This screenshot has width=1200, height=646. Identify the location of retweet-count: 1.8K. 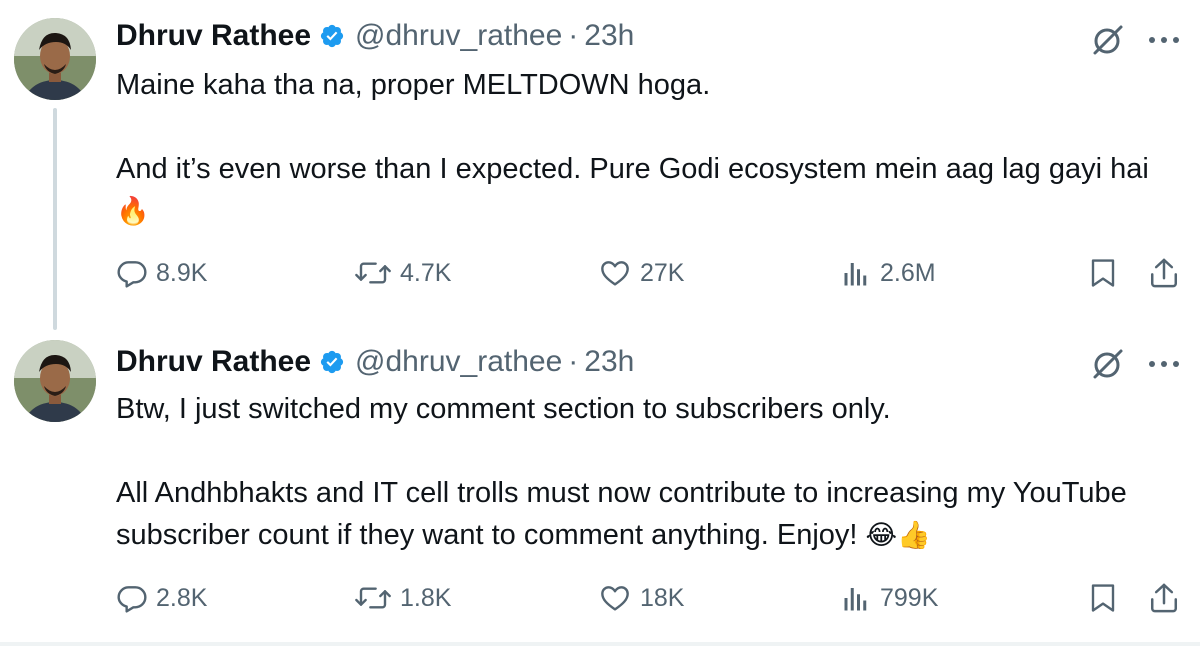
(426, 597).